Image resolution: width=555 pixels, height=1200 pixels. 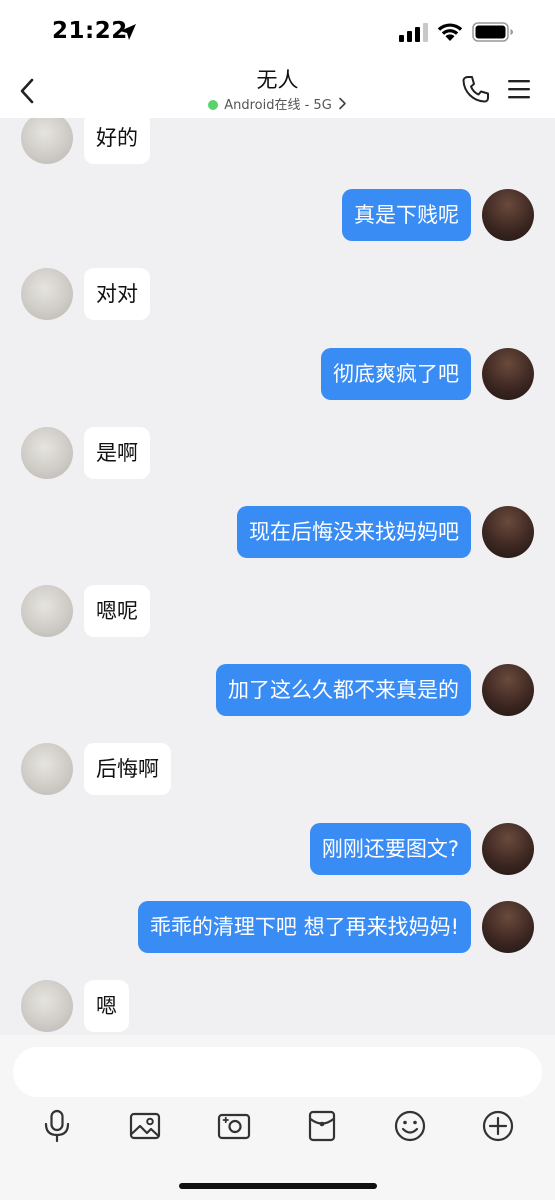 I want to click on message-row: 刚刚还要图文?, so click(x=277, y=851).